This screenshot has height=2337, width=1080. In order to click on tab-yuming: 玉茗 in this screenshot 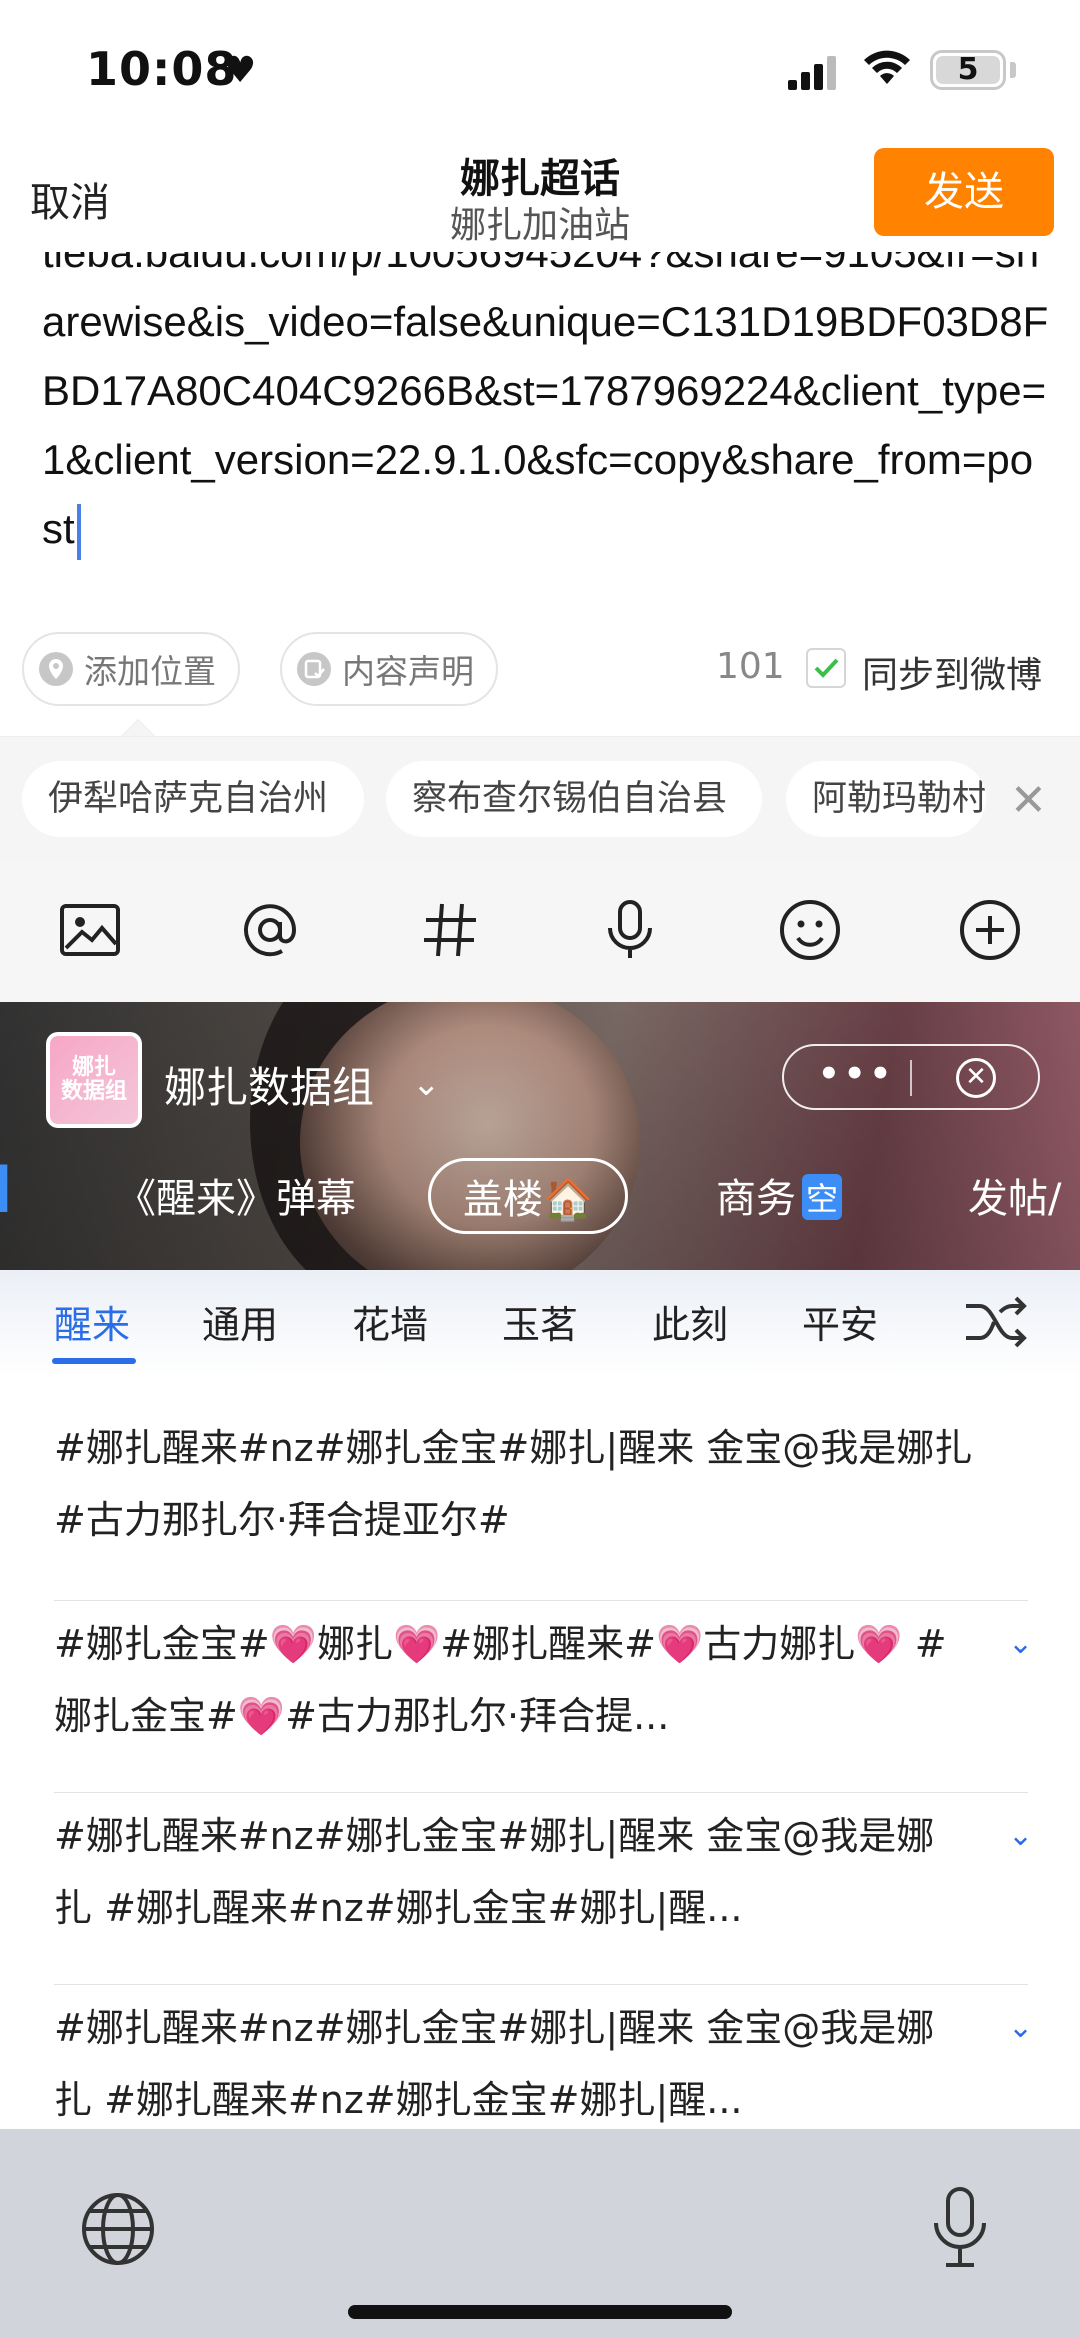, I will do `click(540, 1321)`.